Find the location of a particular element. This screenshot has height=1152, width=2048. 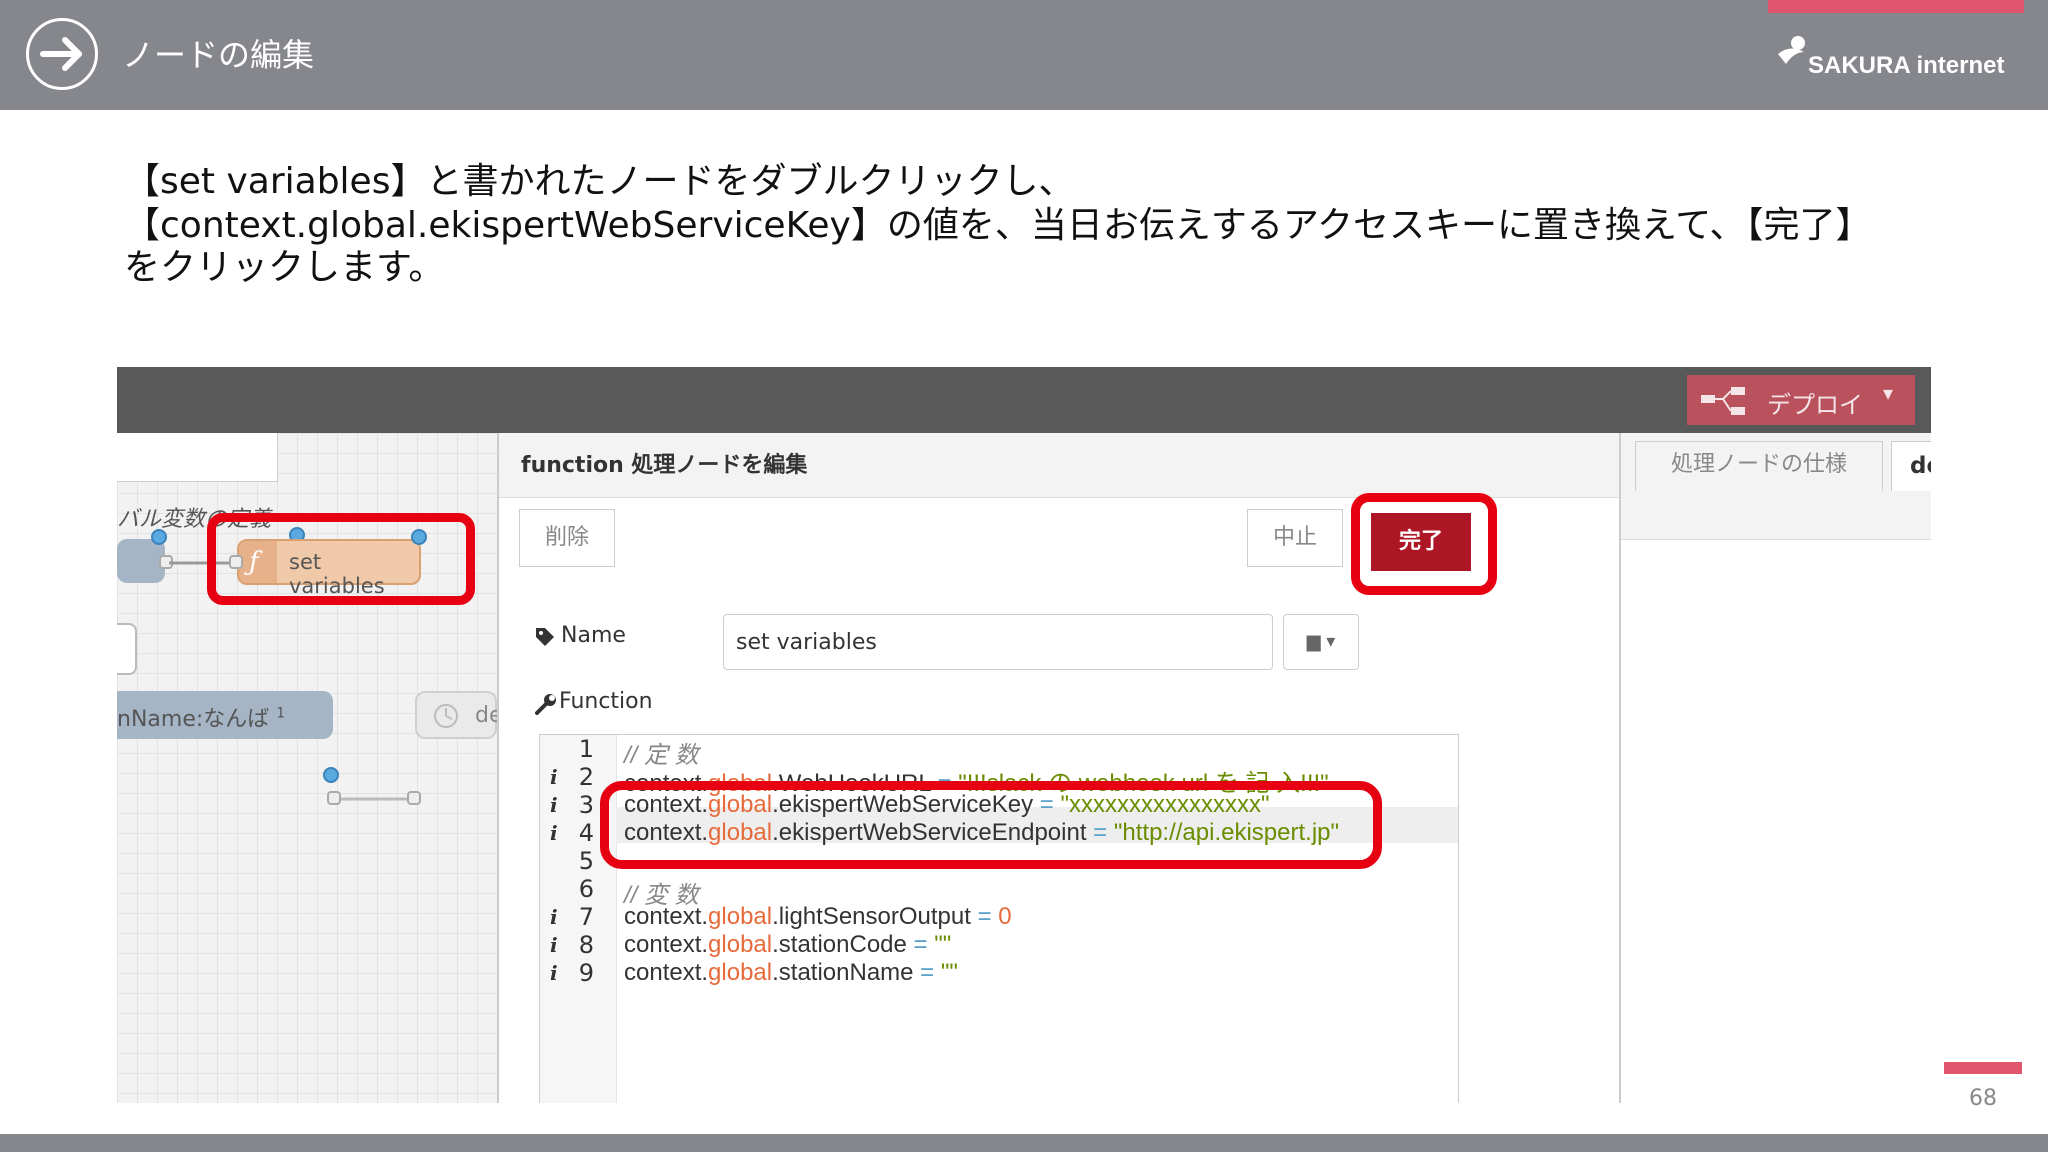

instruction-line-3: をクリックします。 is located at coordinates (284, 267).